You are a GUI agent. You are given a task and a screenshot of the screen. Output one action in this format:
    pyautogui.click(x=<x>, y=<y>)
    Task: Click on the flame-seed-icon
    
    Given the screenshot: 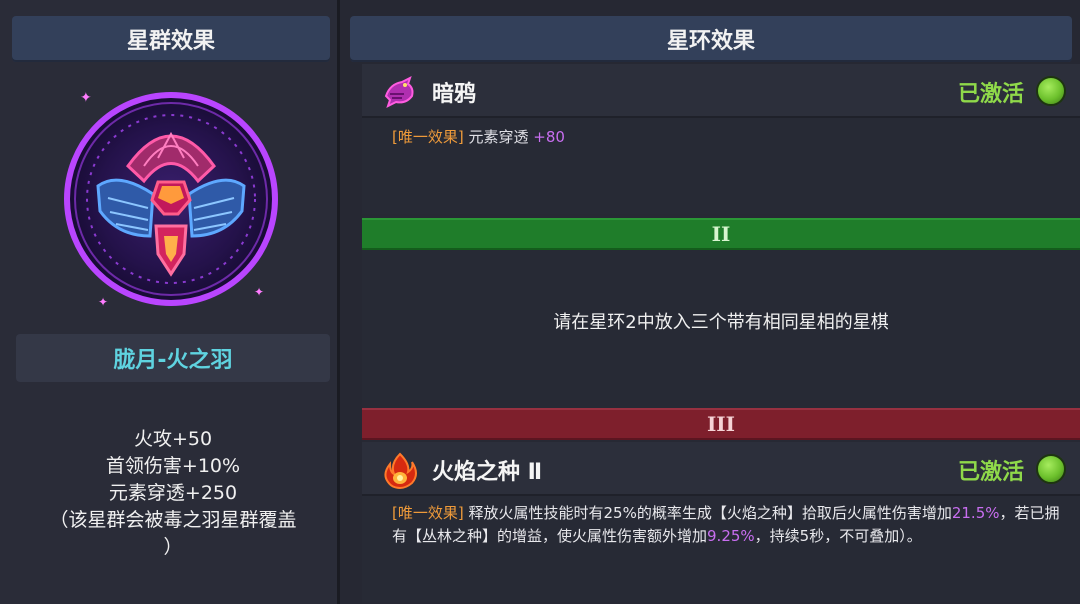 What is the action you would take?
    pyautogui.click(x=400, y=471)
    